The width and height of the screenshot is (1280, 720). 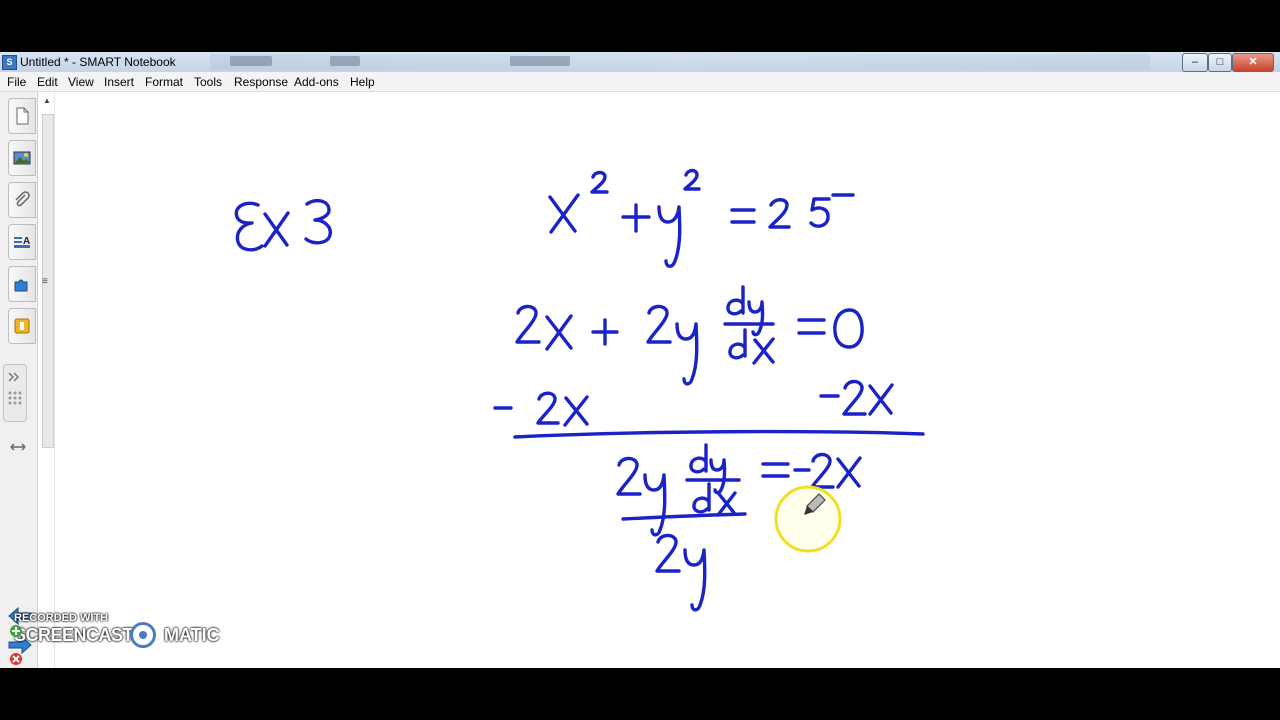 What do you see at coordinates (81, 82) in the screenshot?
I see `menu-view: View` at bounding box center [81, 82].